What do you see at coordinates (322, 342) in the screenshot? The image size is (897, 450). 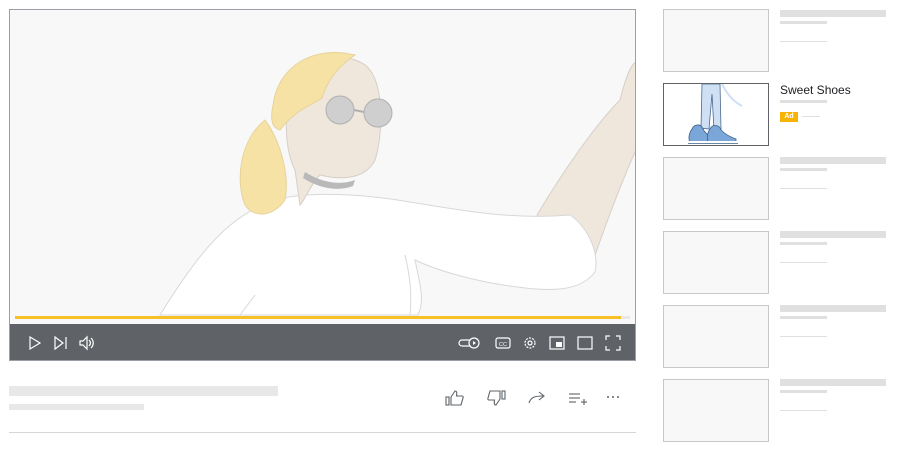 I see `player-controls: CC` at bounding box center [322, 342].